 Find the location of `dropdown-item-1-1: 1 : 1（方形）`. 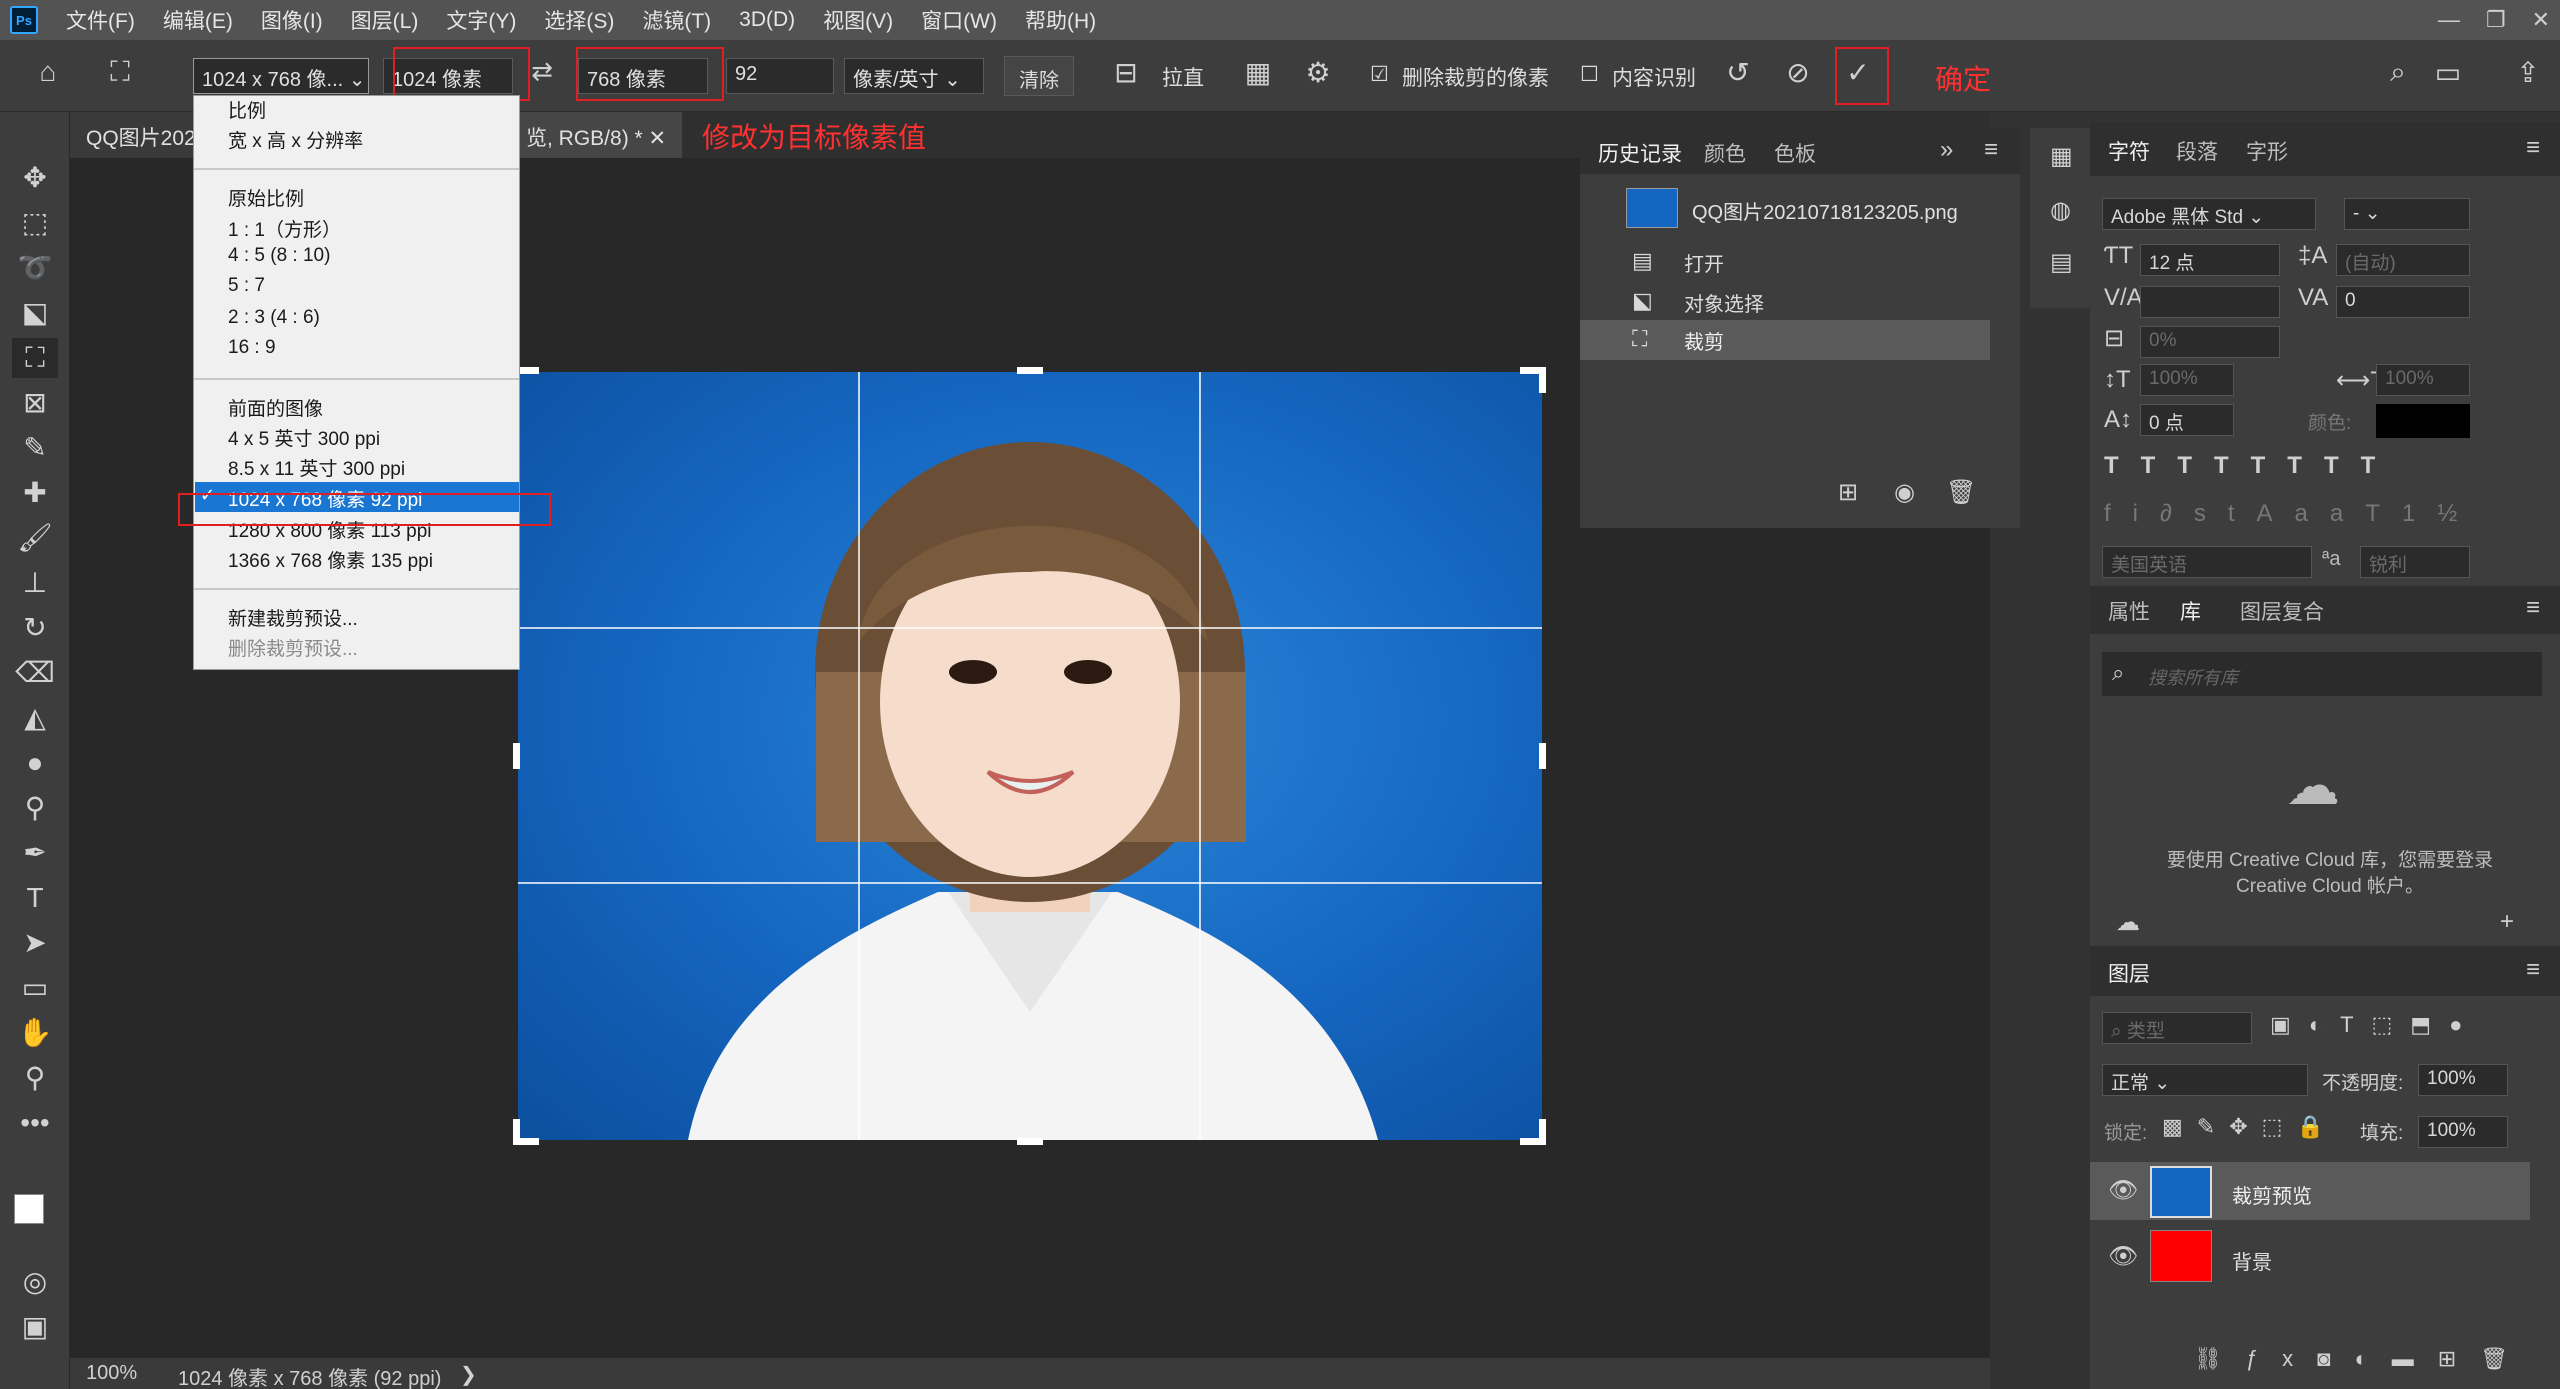

dropdown-item-1-1: 1 : 1（方形） is located at coordinates (284, 228).